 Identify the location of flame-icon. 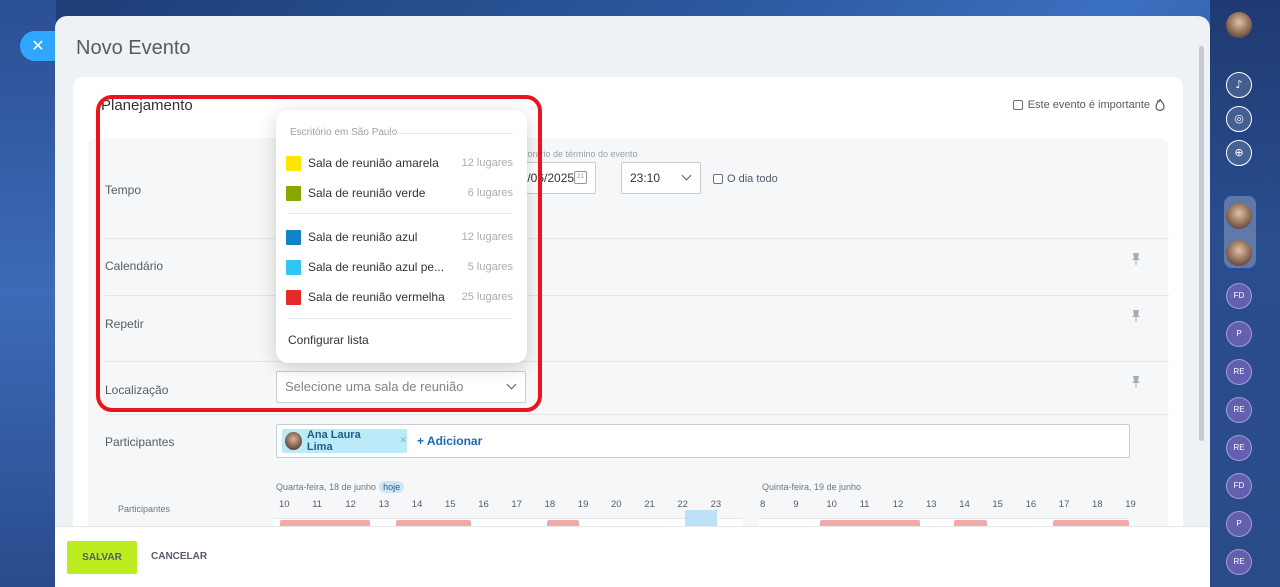
(1160, 105).